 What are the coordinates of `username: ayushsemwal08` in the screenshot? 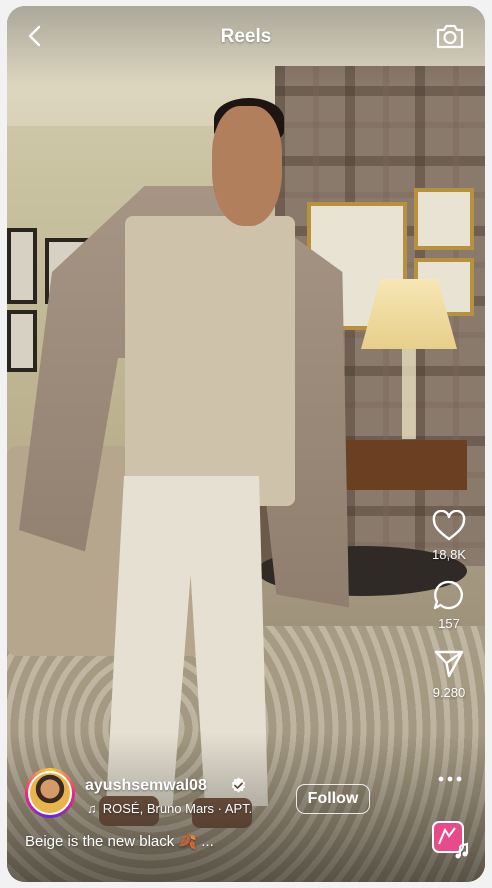 It's located at (146, 786).